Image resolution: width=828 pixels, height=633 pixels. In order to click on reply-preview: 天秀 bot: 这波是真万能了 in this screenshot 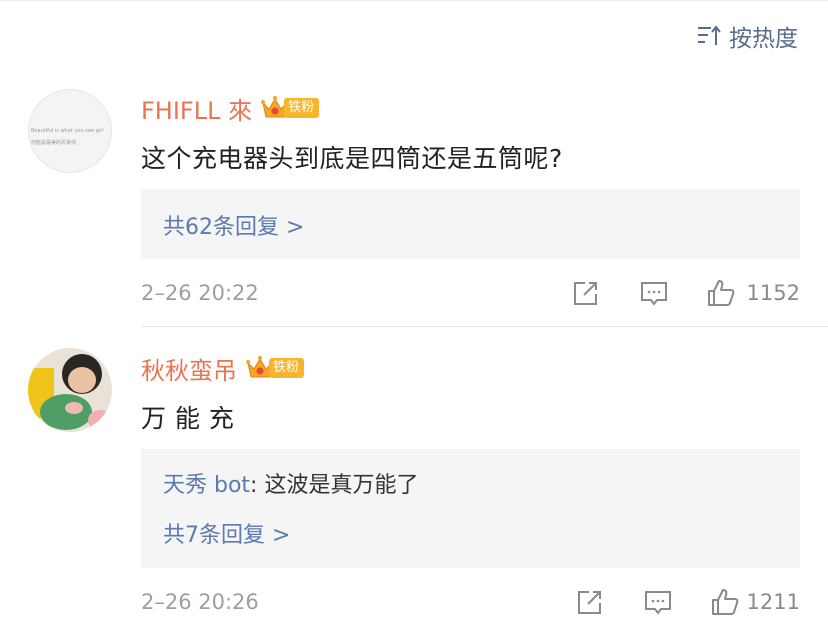, I will do `click(290, 483)`.